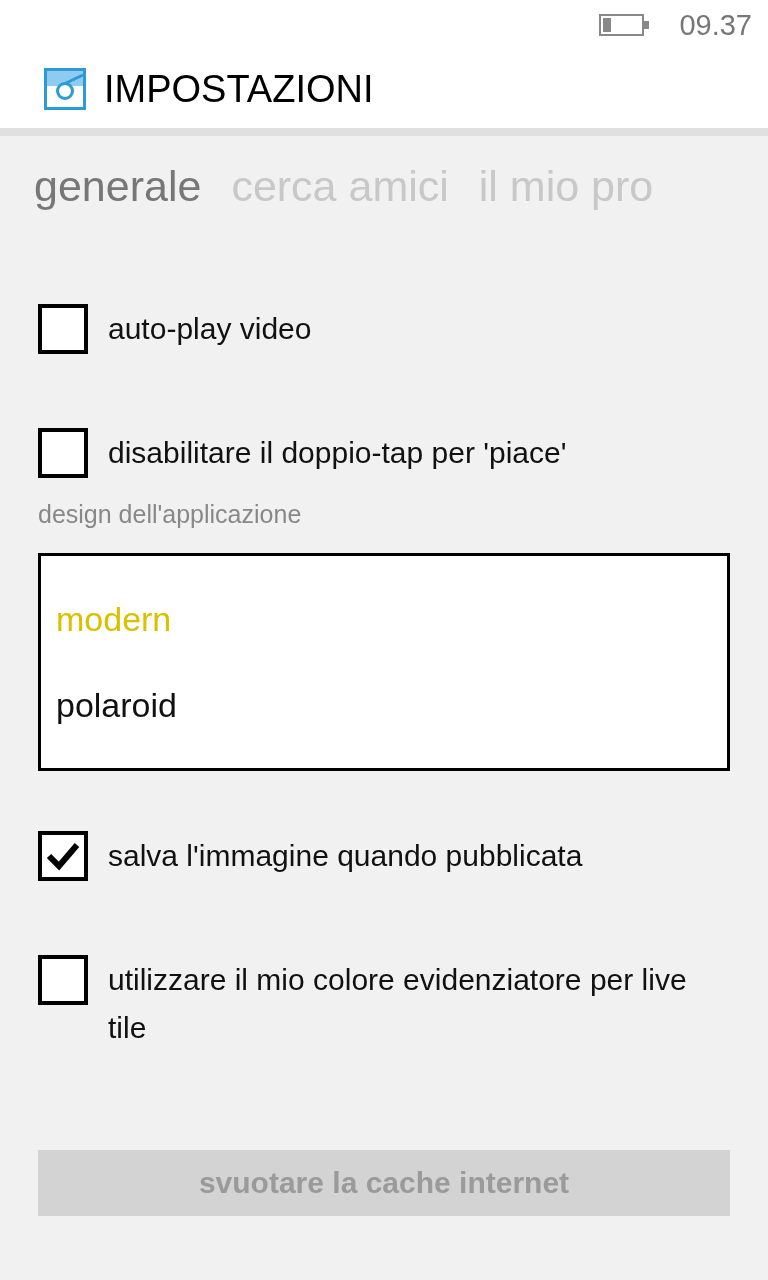  Describe the element at coordinates (625, 25) in the screenshot. I see `battery-icon` at that location.